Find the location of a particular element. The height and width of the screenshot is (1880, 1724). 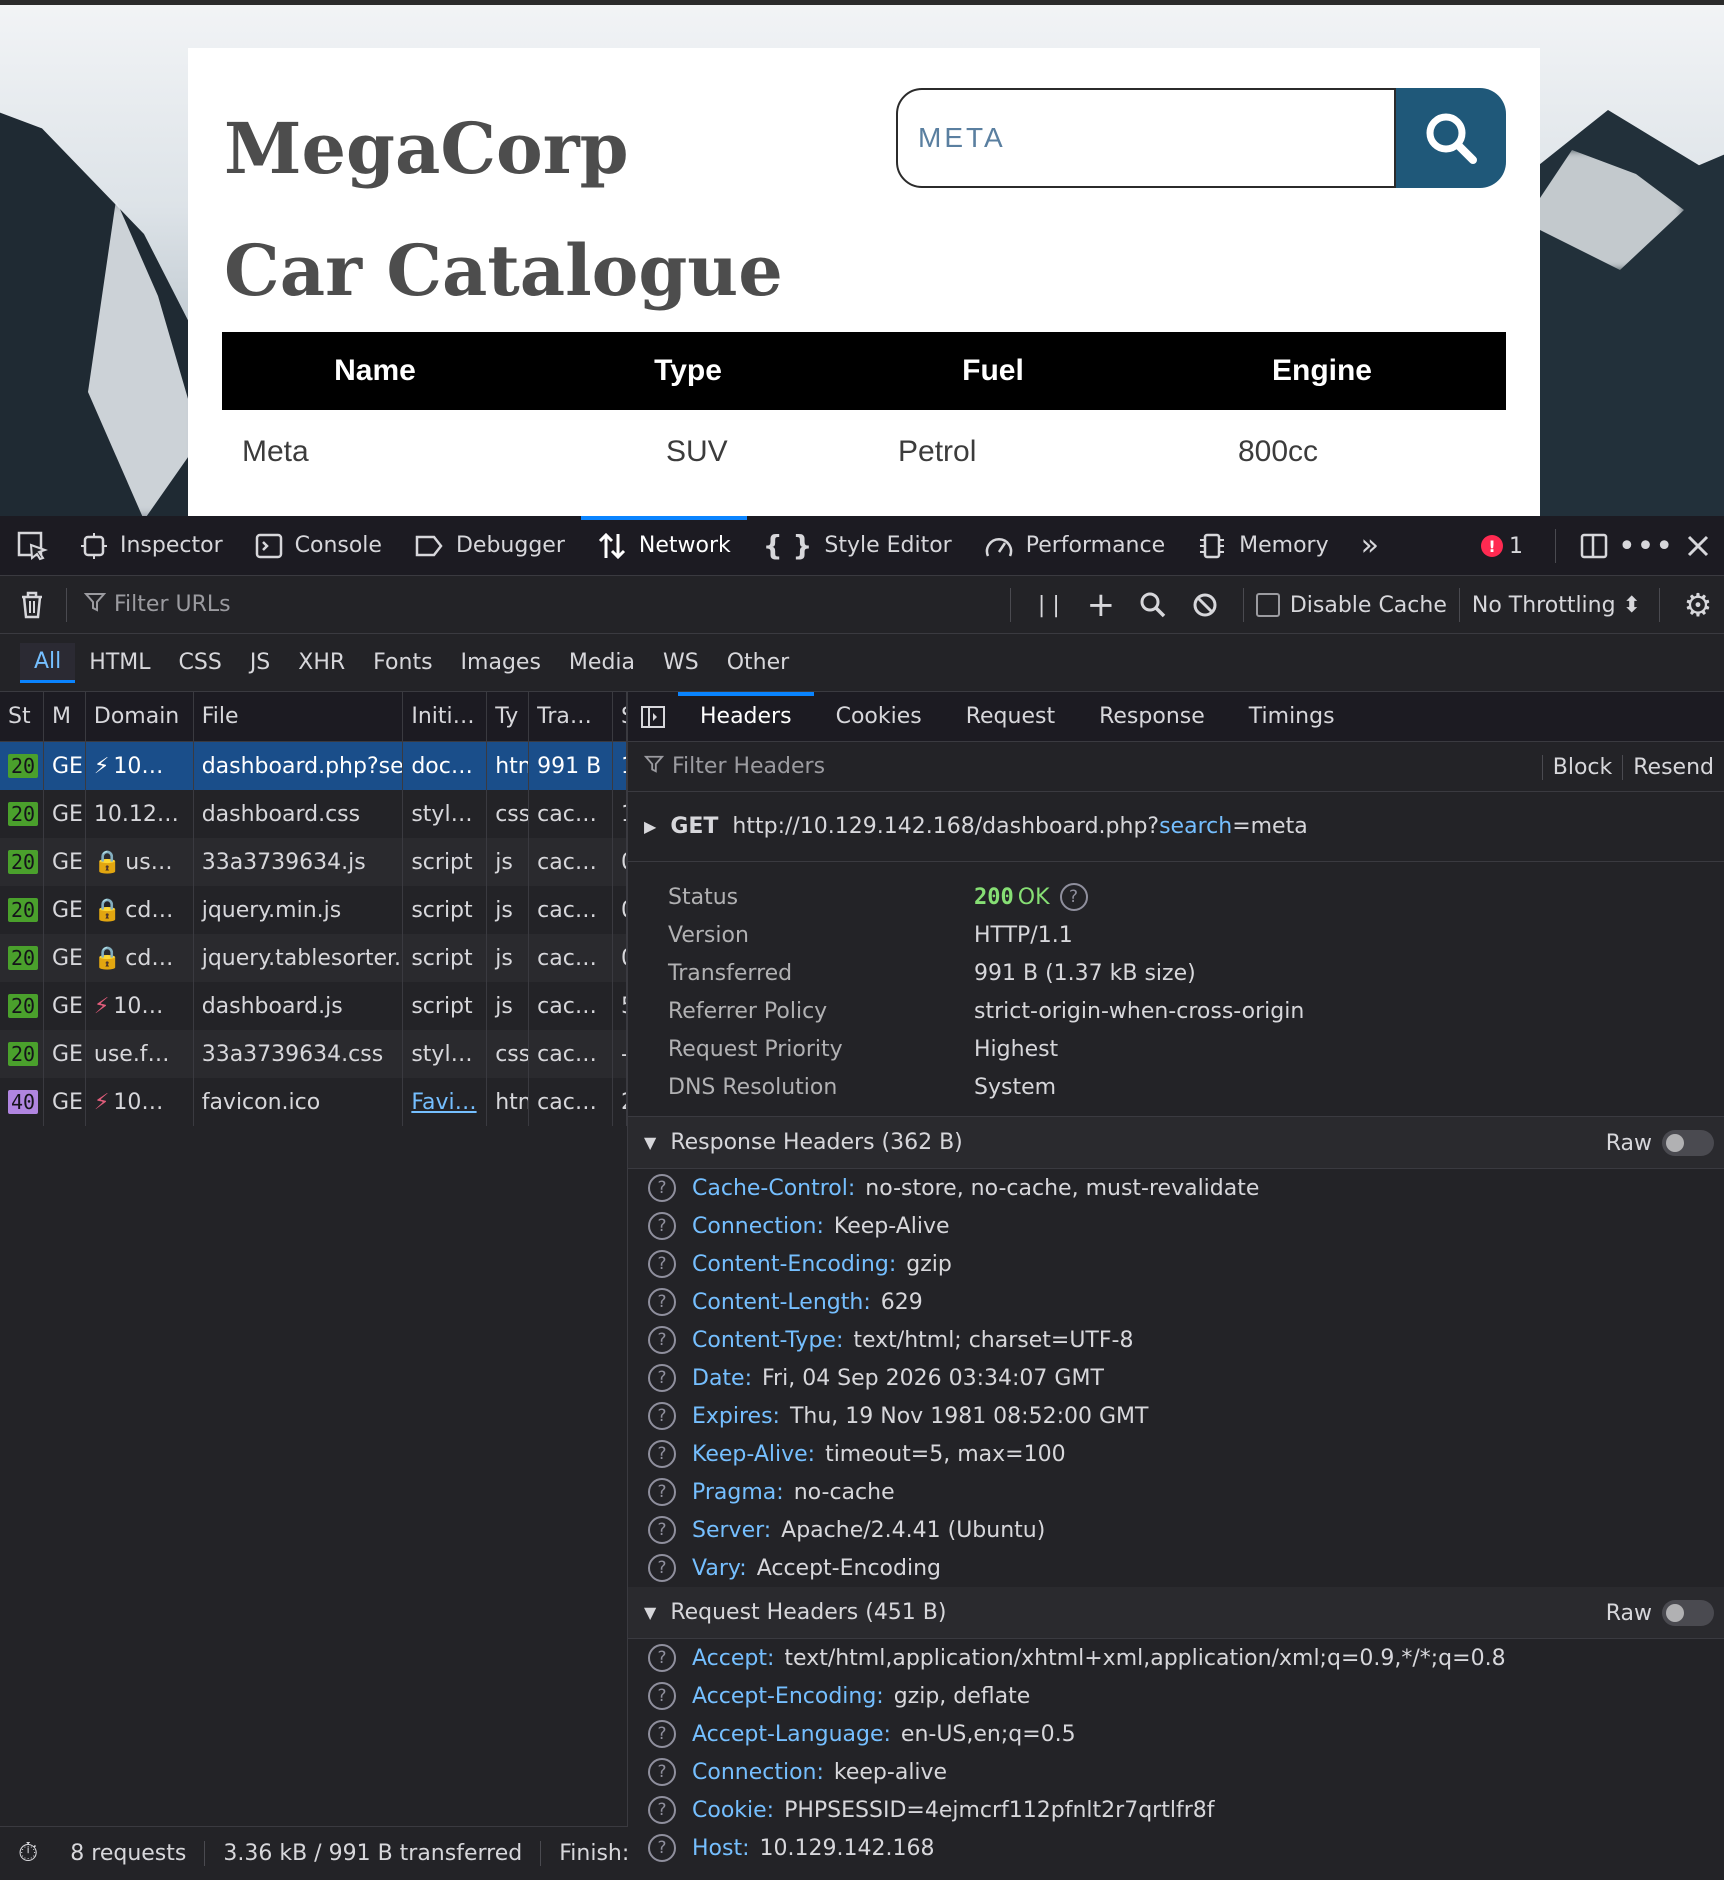

dock-toggle-button is located at coordinates (1594, 546).